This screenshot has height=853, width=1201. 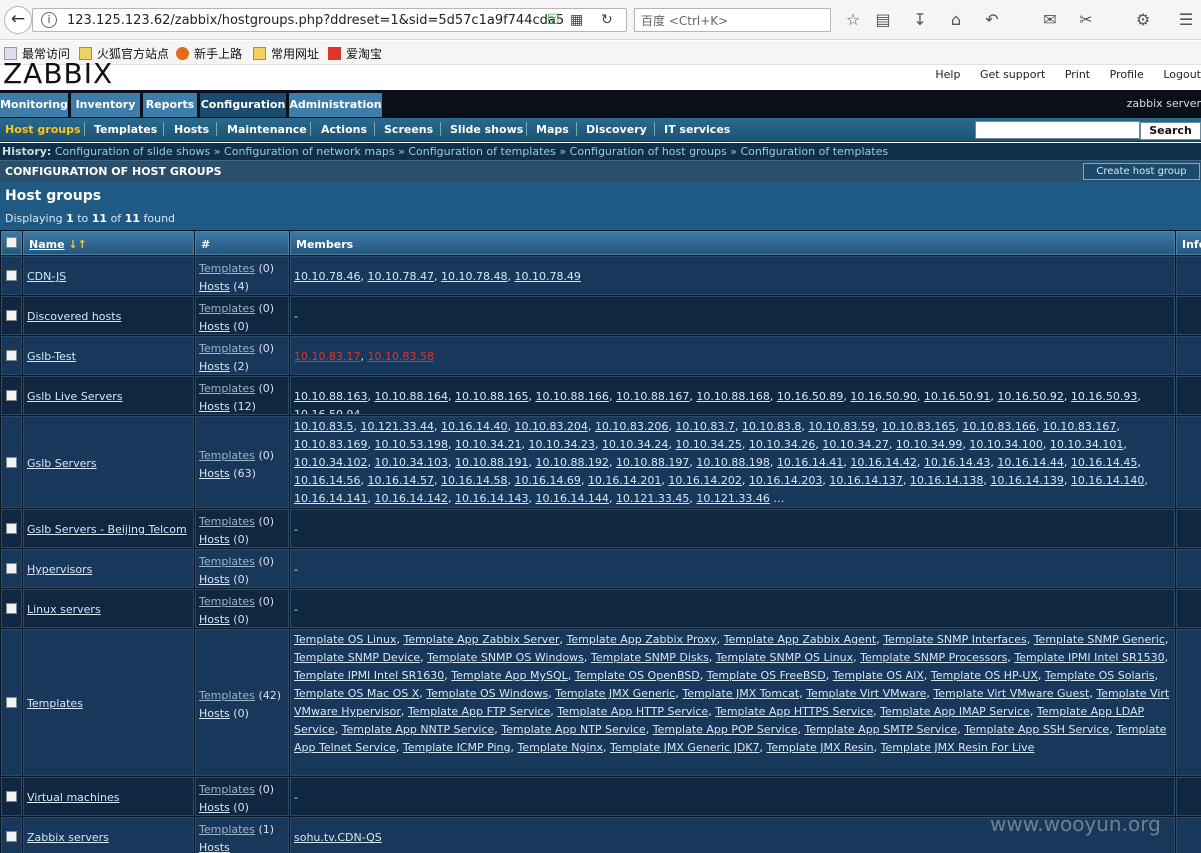 What do you see at coordinates (410, 396) in the screenshot?
I see `member-link: 10.10.88.164` at bounding box center [410, 396].